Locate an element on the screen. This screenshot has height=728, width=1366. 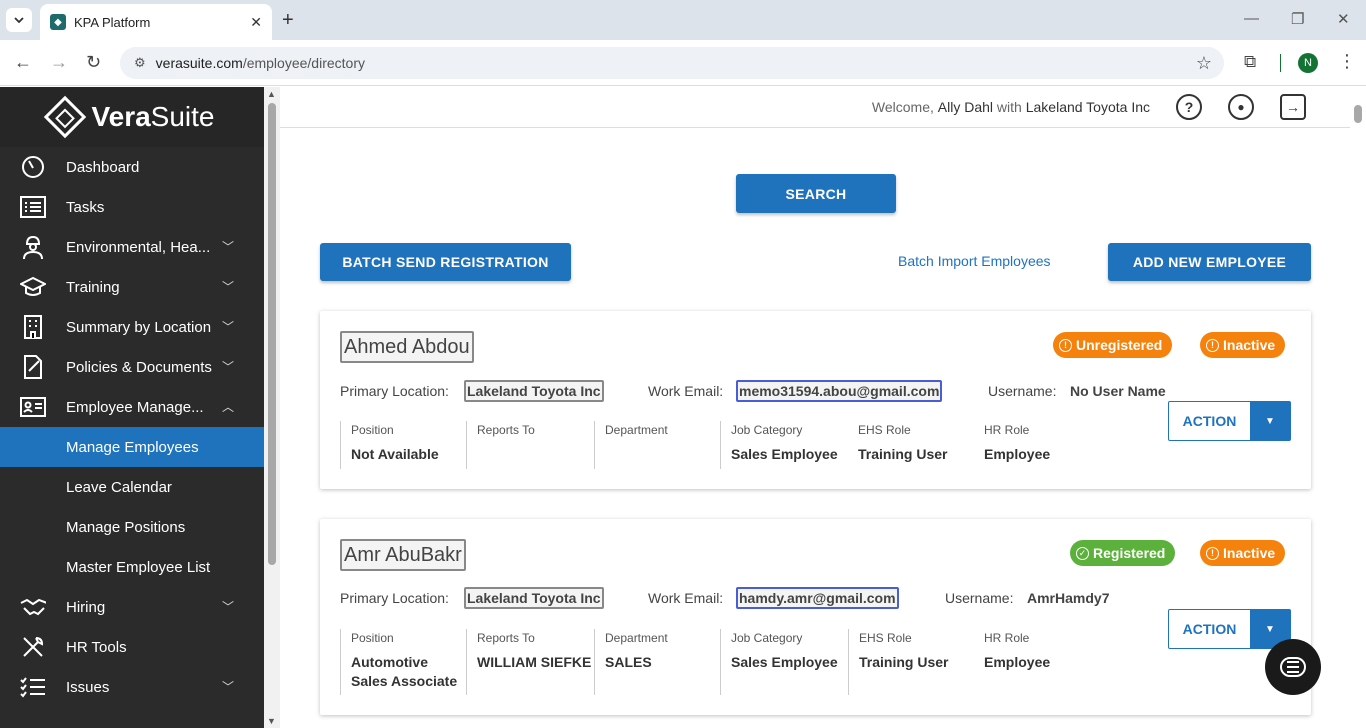
sidebar-item-policies: Policies & Documents ﹀ is located at coordinates (132, 367).